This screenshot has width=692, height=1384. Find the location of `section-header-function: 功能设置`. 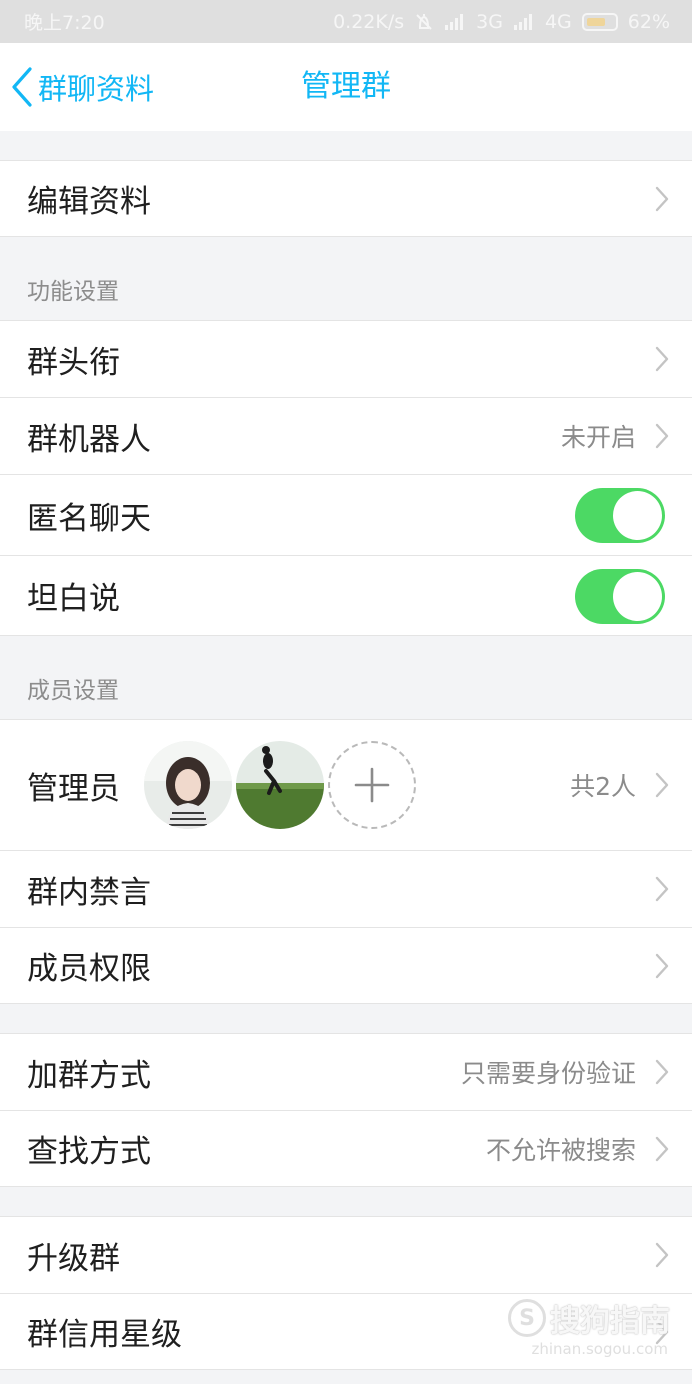

section-header-function: 功能设置 is located at coordinates (73, 292).